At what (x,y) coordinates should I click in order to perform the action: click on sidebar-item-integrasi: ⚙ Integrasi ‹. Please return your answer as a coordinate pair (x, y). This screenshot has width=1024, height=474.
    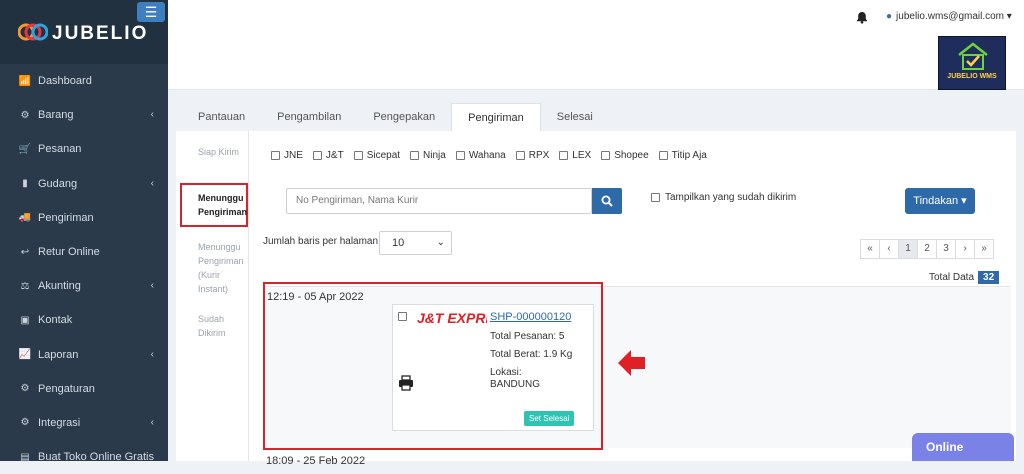
    Looking at the image, I should click on (84, 423).